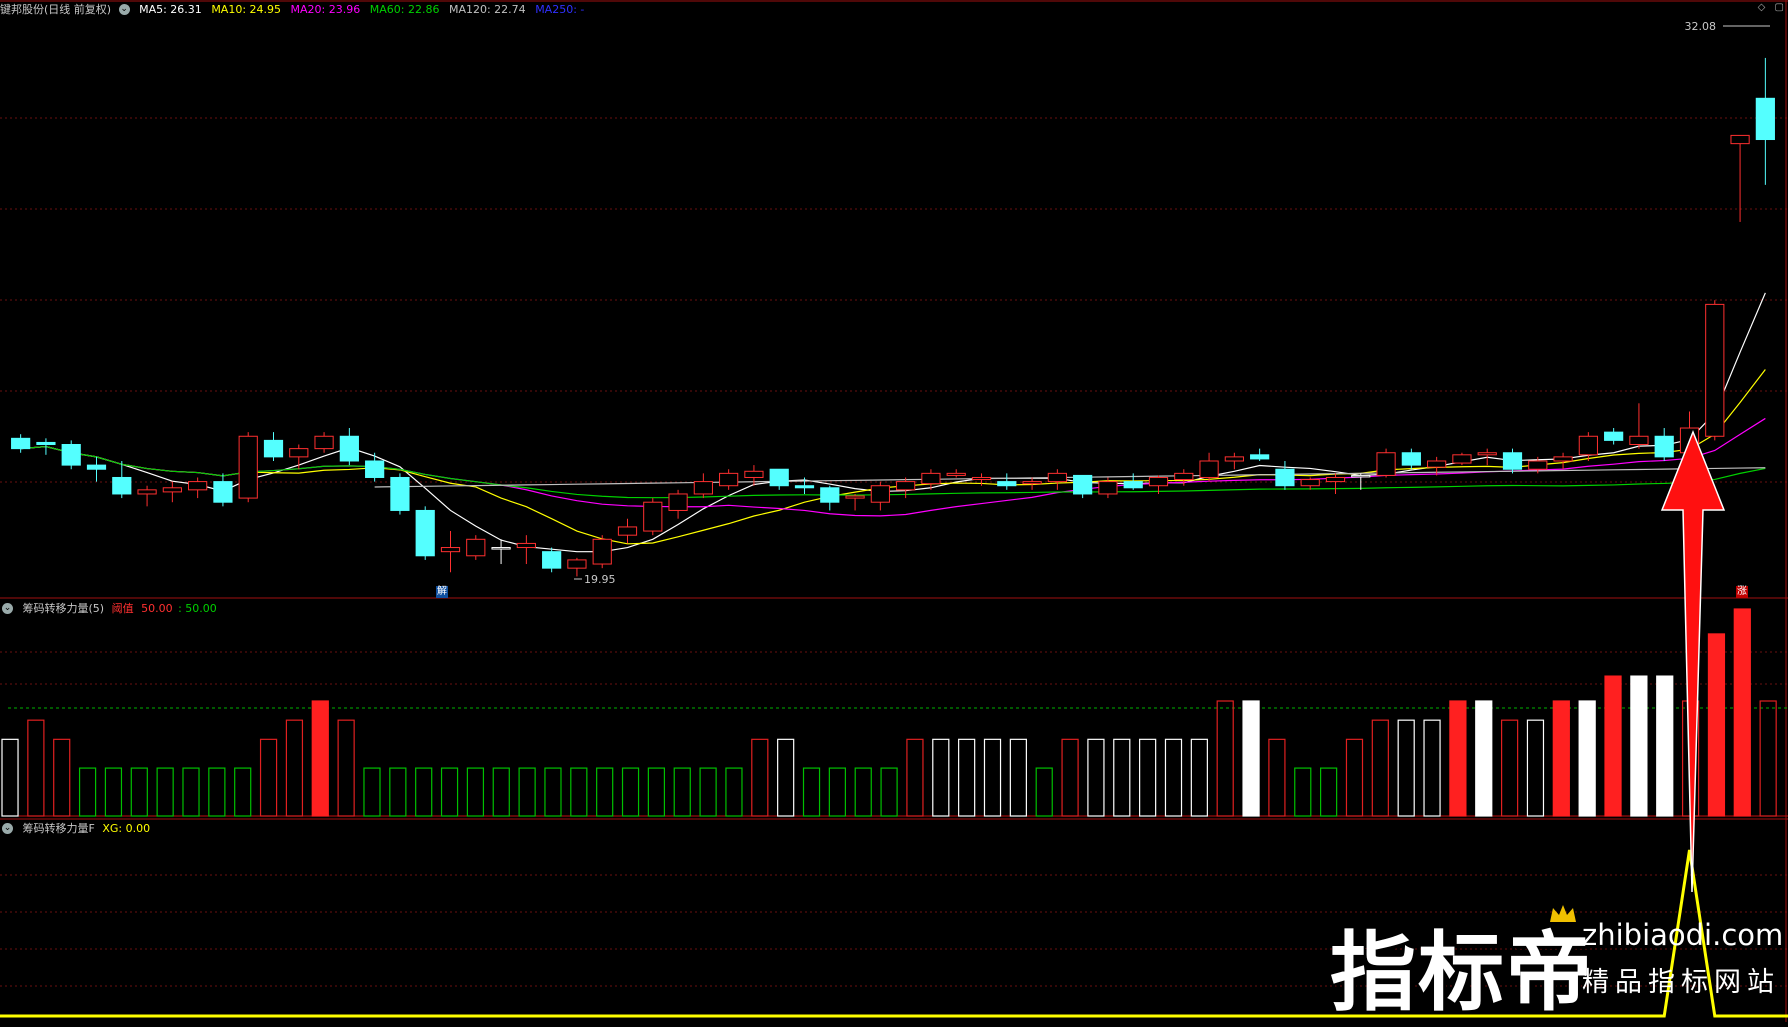 The image size is (1788, 1027). I want to click on watermark-url: zhibiaodi.com, so click(1683, 935).